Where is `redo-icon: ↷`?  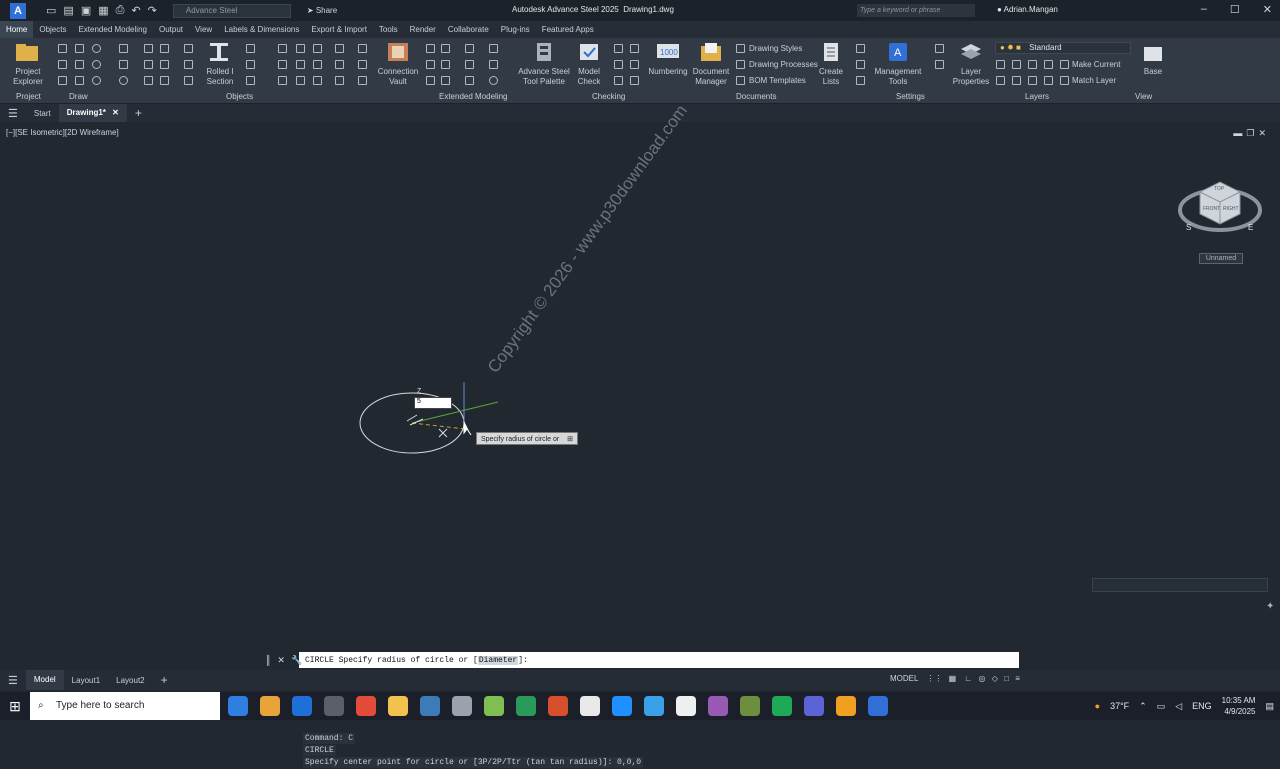
redo-icon: ↷ is located at coordinates (152, 10).